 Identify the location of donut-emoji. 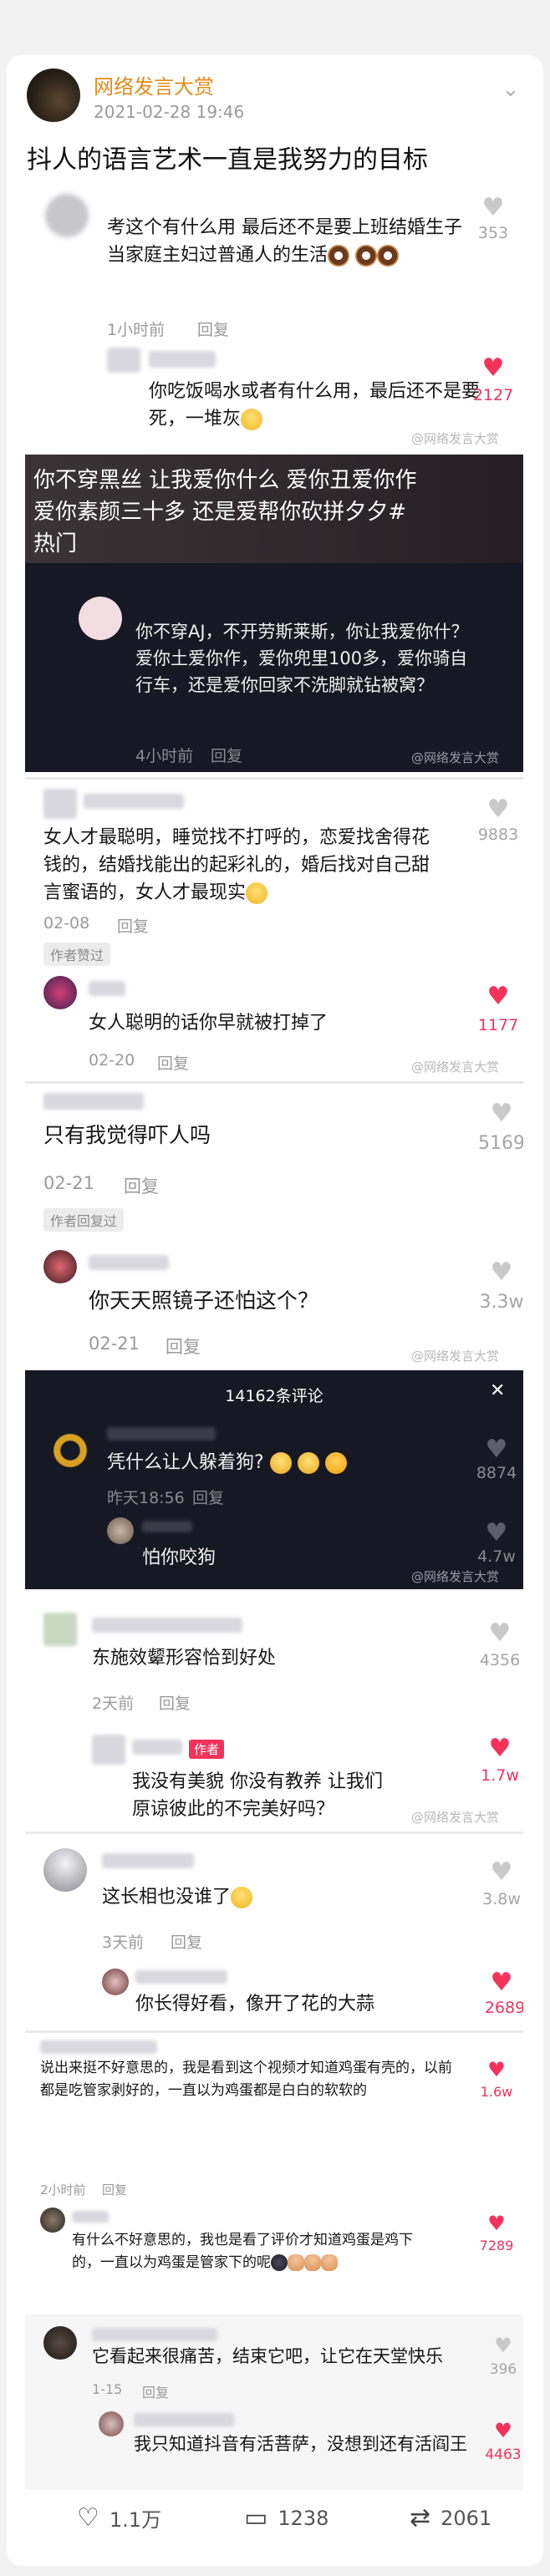
(339, 256).